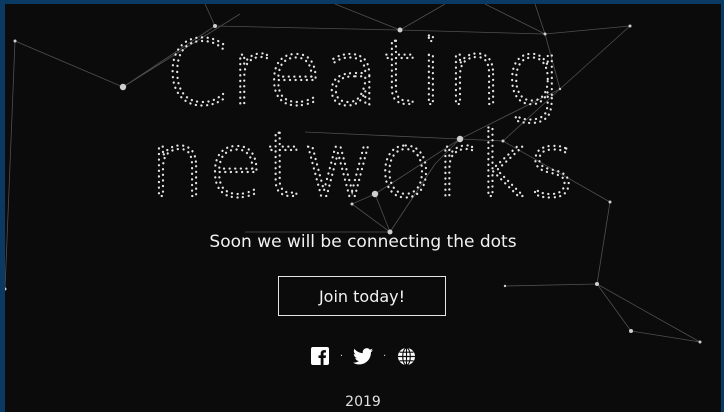  I want to click on hero-subtitle: Soon we will be connecting the dots, so click(363, 242).